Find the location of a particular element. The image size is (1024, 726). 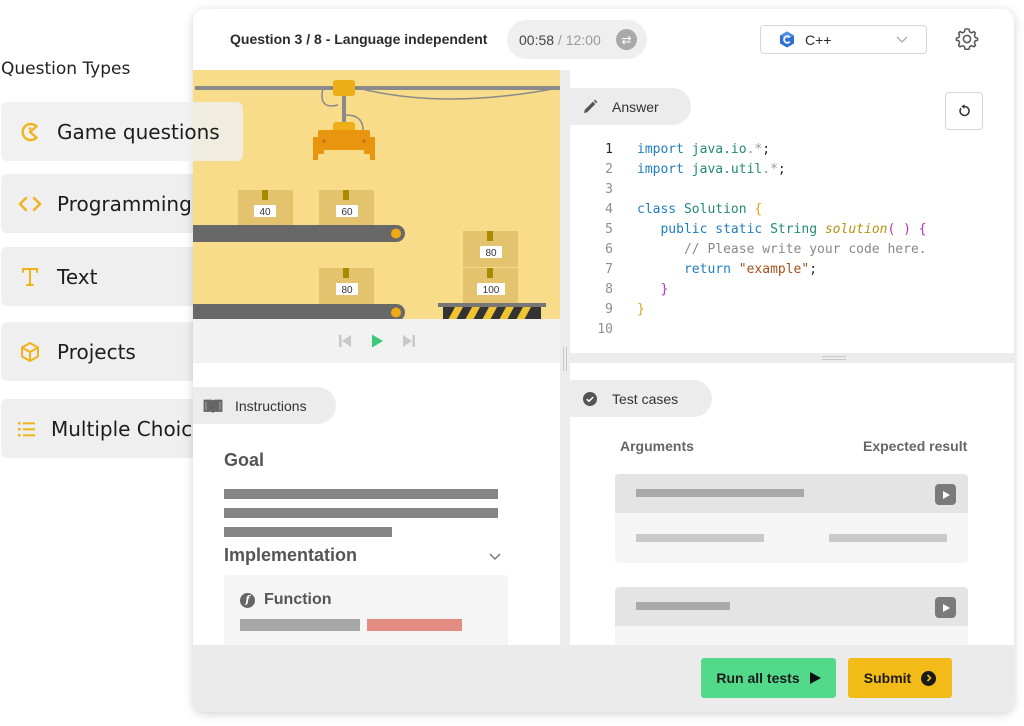

box-100-stack: 100 is located at coordinates (490, 285).